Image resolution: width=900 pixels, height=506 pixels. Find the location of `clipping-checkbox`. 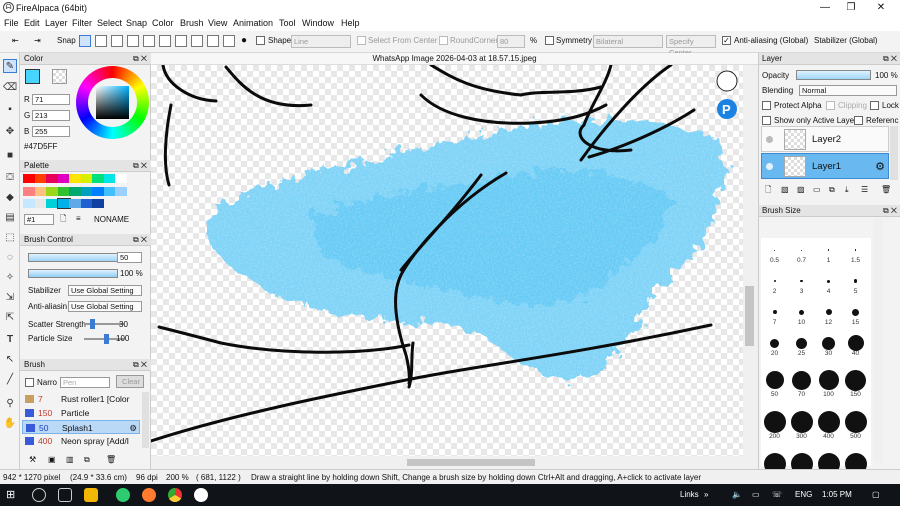

clipping-checkbox is located at coordinates (830, 106).